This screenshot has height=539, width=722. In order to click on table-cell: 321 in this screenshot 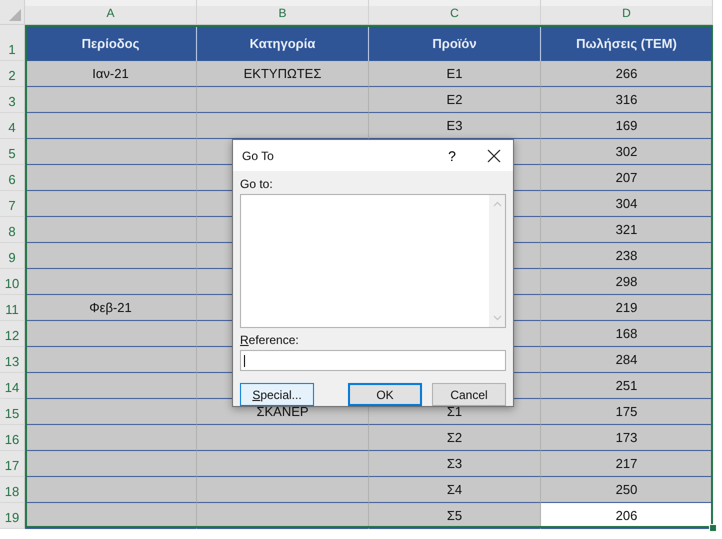, I will do `click(627, 230)`.